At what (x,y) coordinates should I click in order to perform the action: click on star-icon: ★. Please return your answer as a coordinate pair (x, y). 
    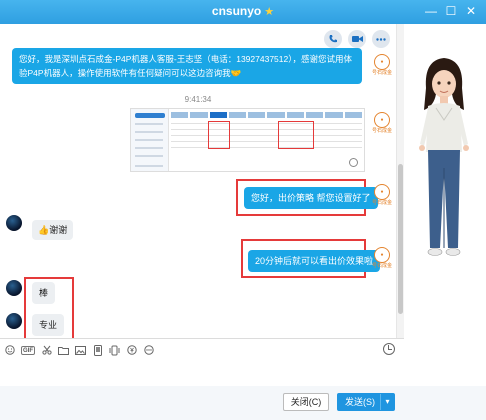
    Looking at the image, I should click on (269, 12).